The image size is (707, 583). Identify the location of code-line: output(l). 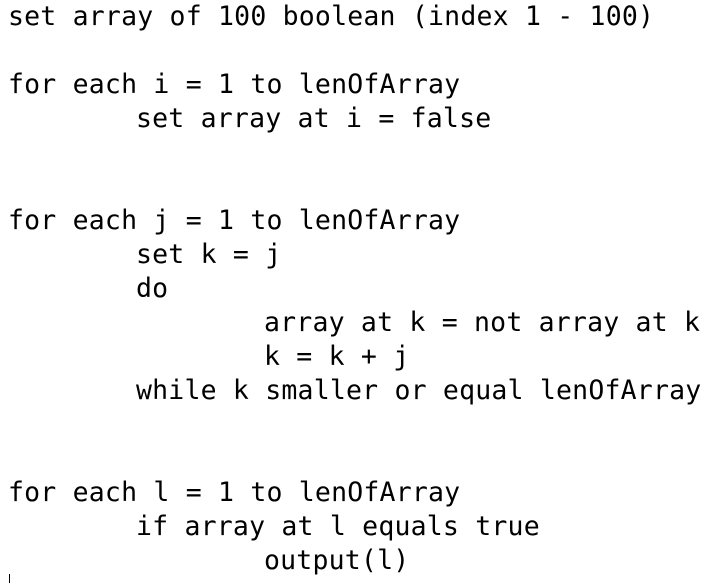
(337, 560).